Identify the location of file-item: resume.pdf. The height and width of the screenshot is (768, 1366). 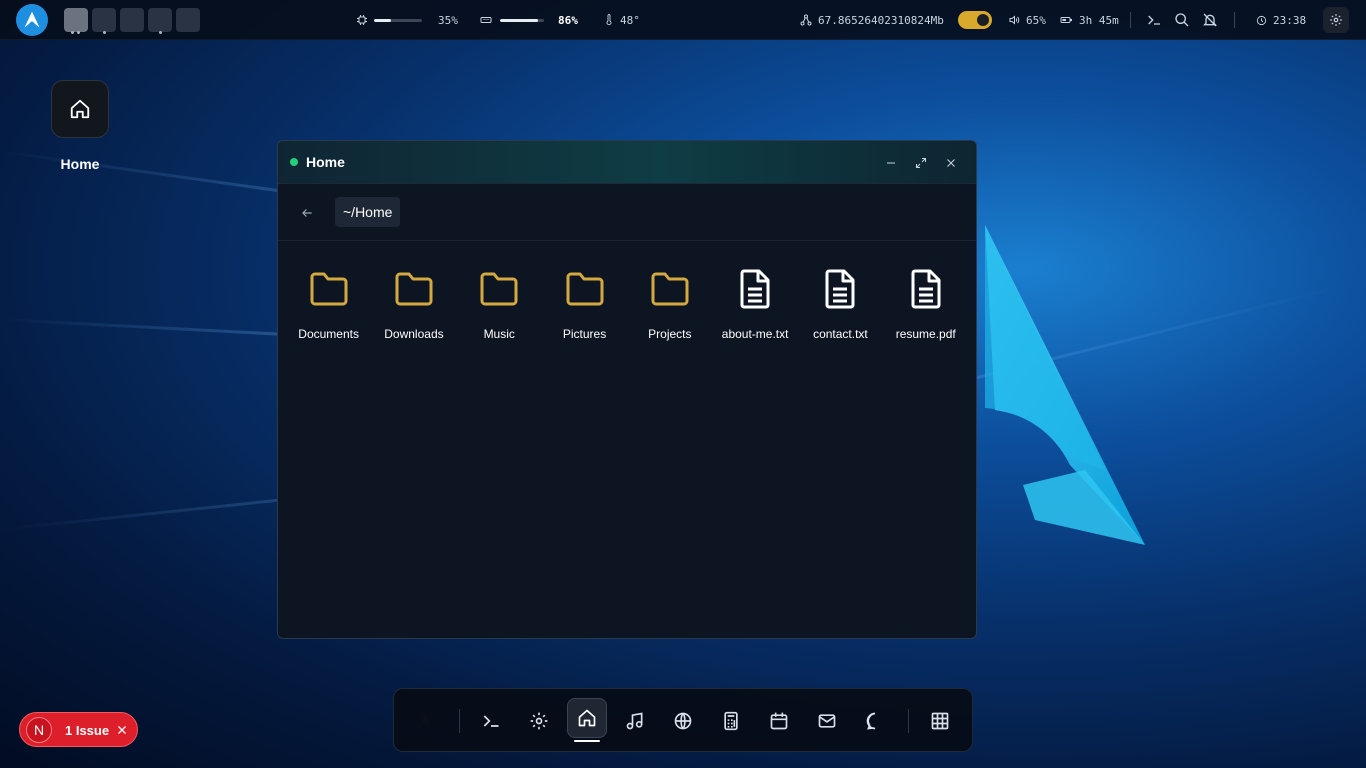
(925, 301).